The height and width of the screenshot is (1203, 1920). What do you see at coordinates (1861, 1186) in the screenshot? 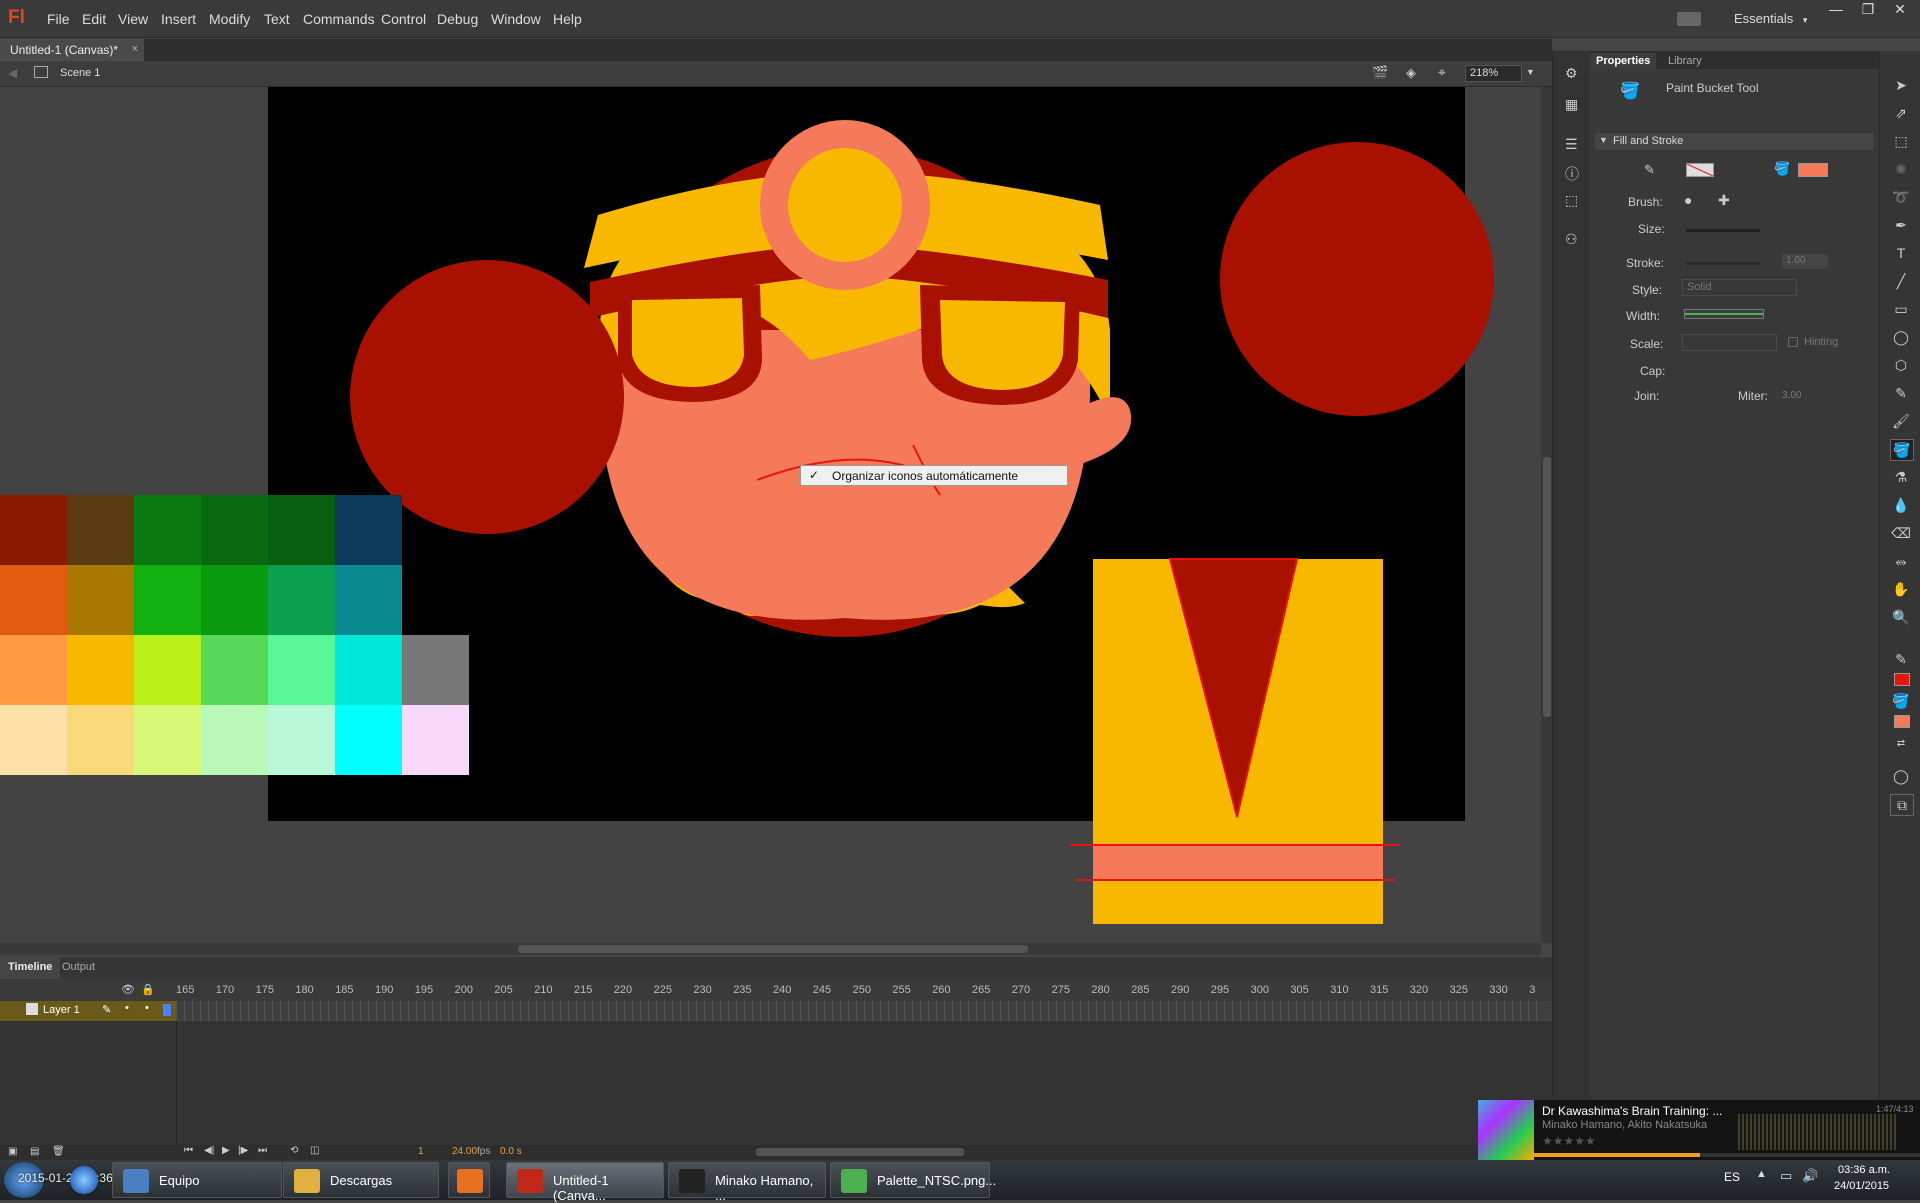
I see `clock-date: 24/01/2015` at bounding box center [1861, 1186].